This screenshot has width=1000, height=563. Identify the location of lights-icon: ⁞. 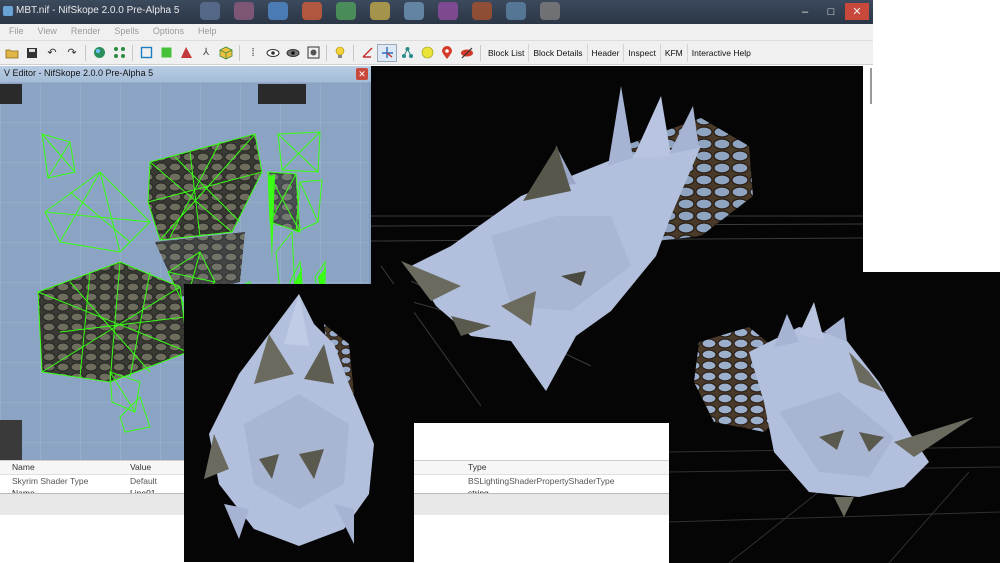
(253, 53).